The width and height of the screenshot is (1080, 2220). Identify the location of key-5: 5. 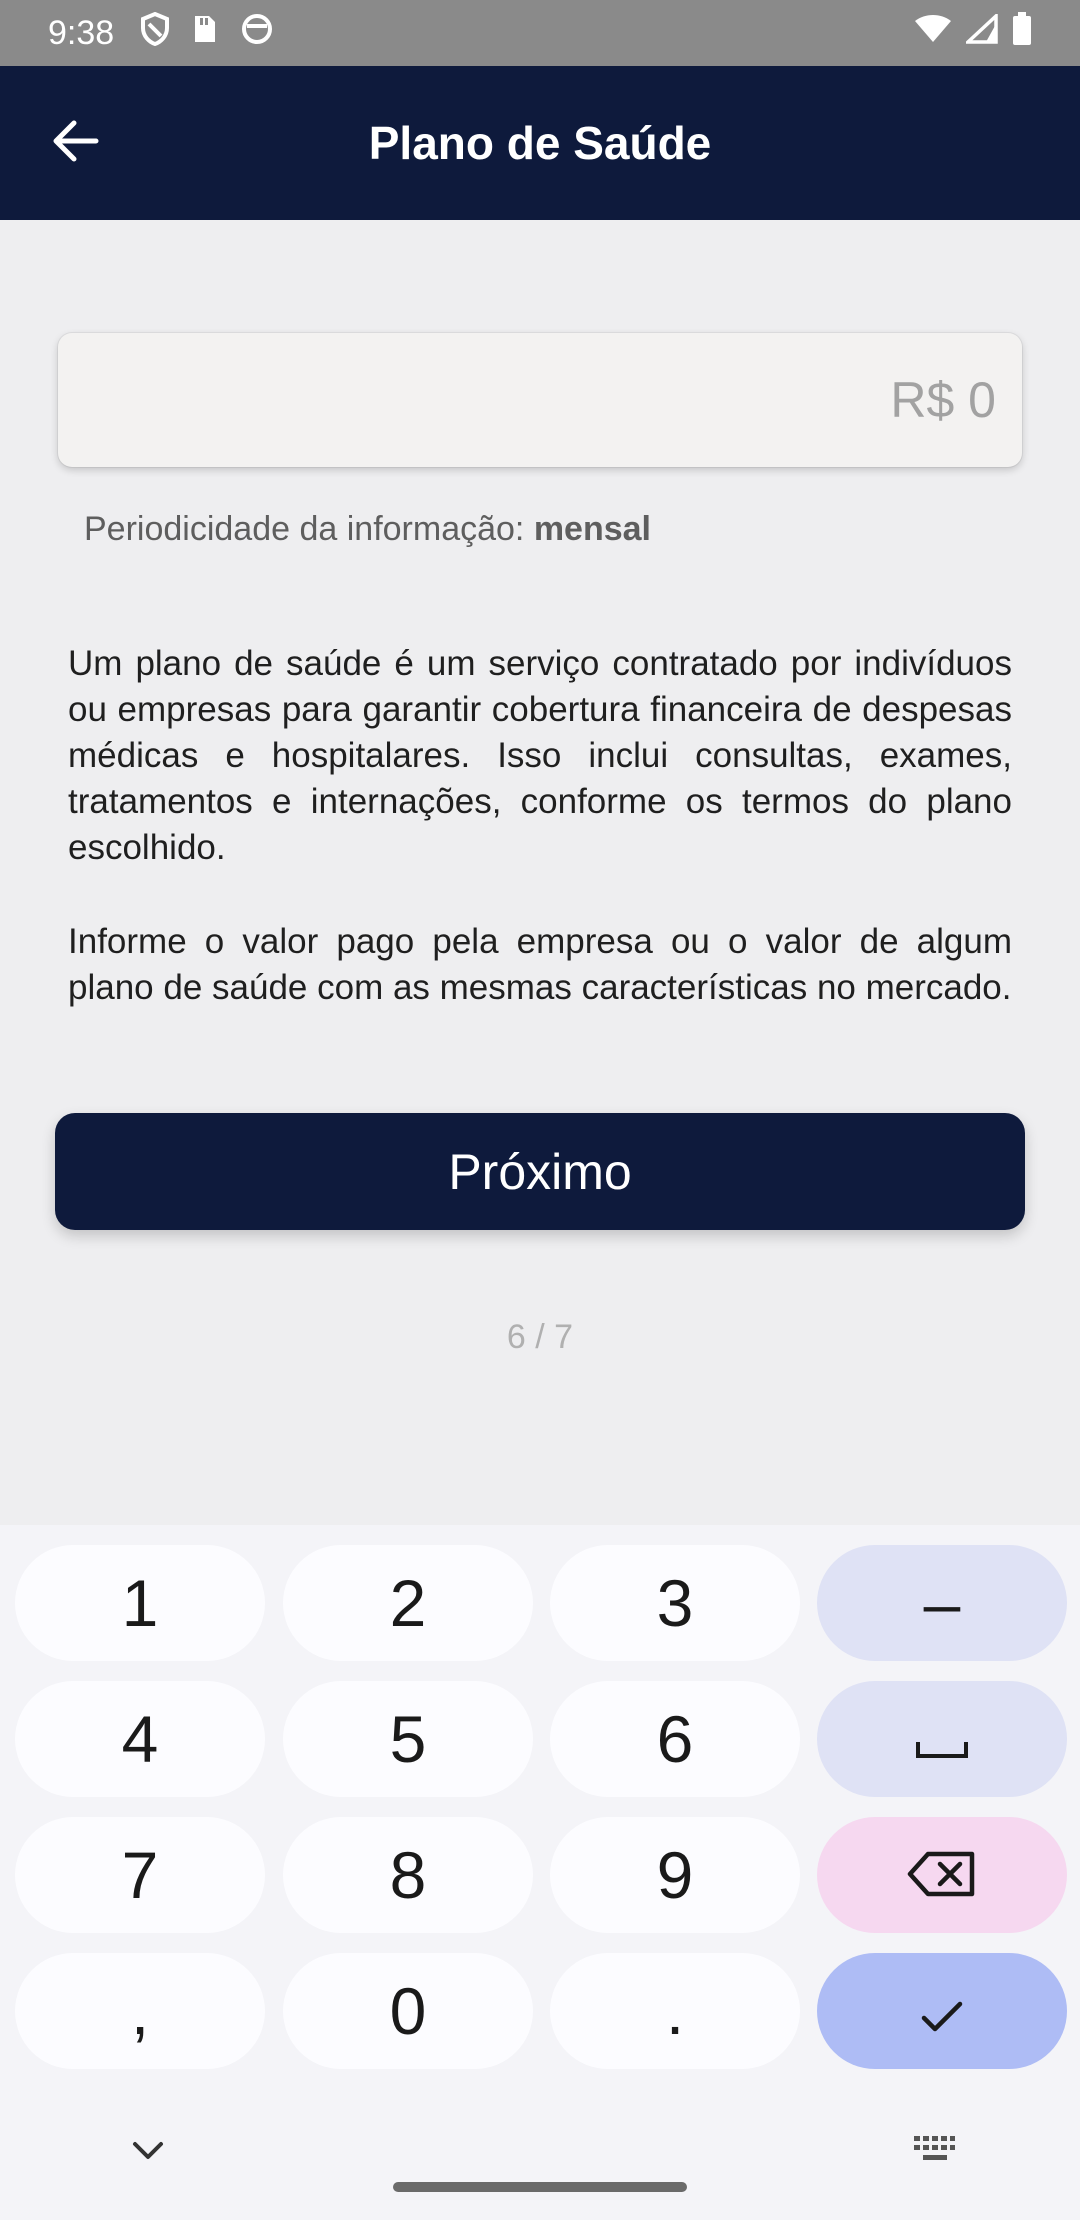
(408, 1739).